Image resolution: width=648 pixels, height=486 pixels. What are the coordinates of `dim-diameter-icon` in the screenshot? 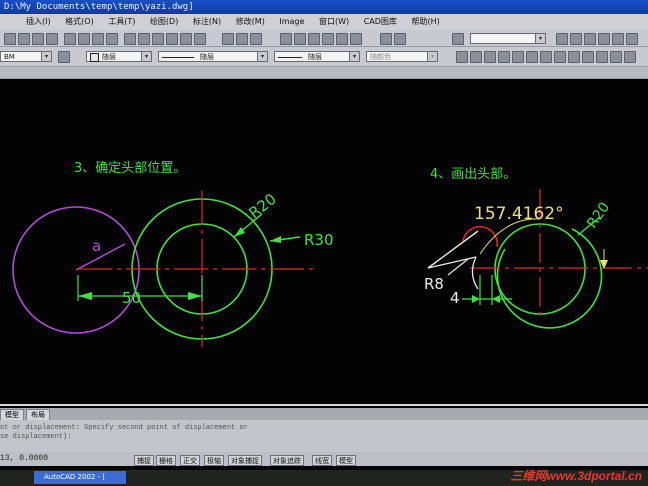 It's located at (518, 57).